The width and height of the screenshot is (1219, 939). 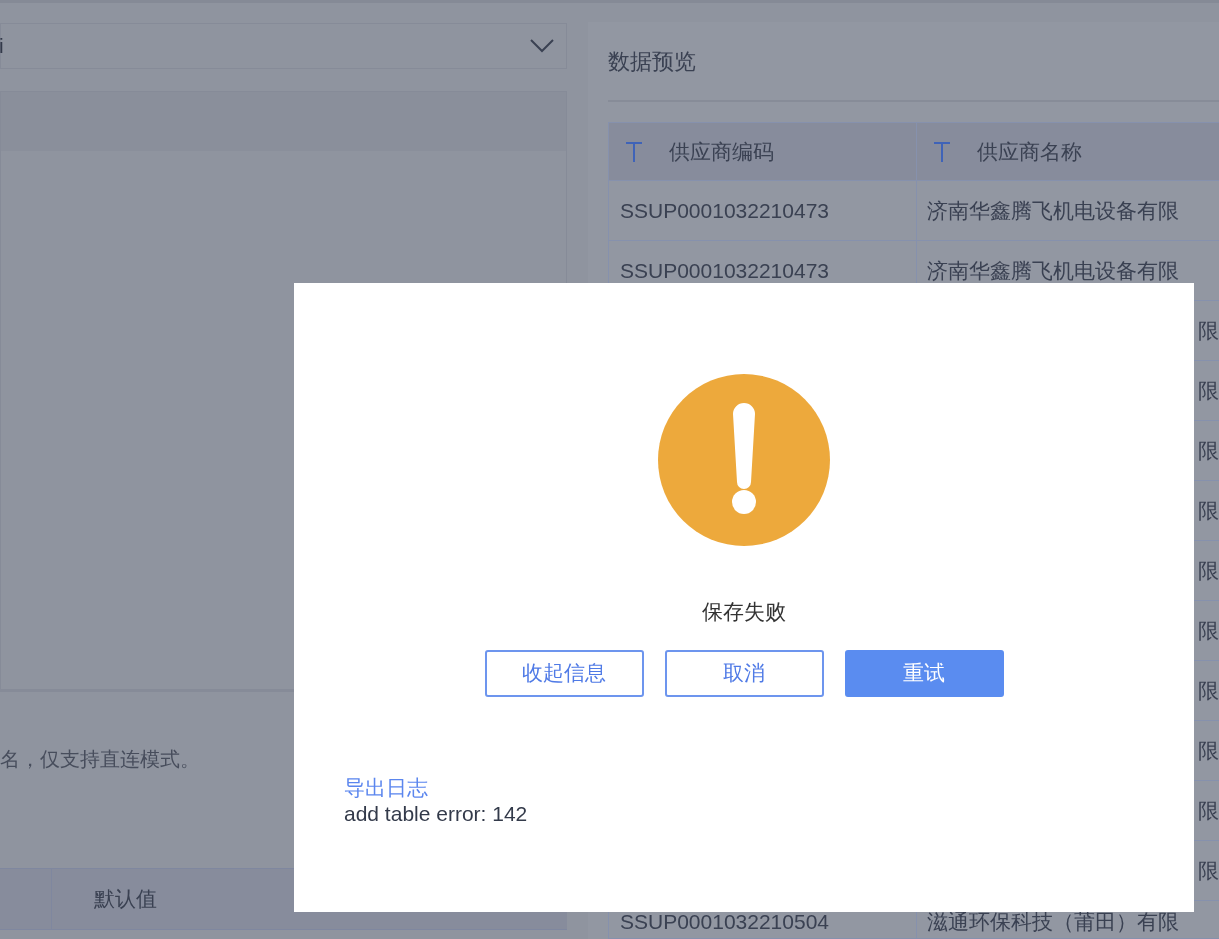 What do you see at coordinates (744, 673) in the screenshot?
I see `dialog-button: 取消` at bounding box center [744, 673].